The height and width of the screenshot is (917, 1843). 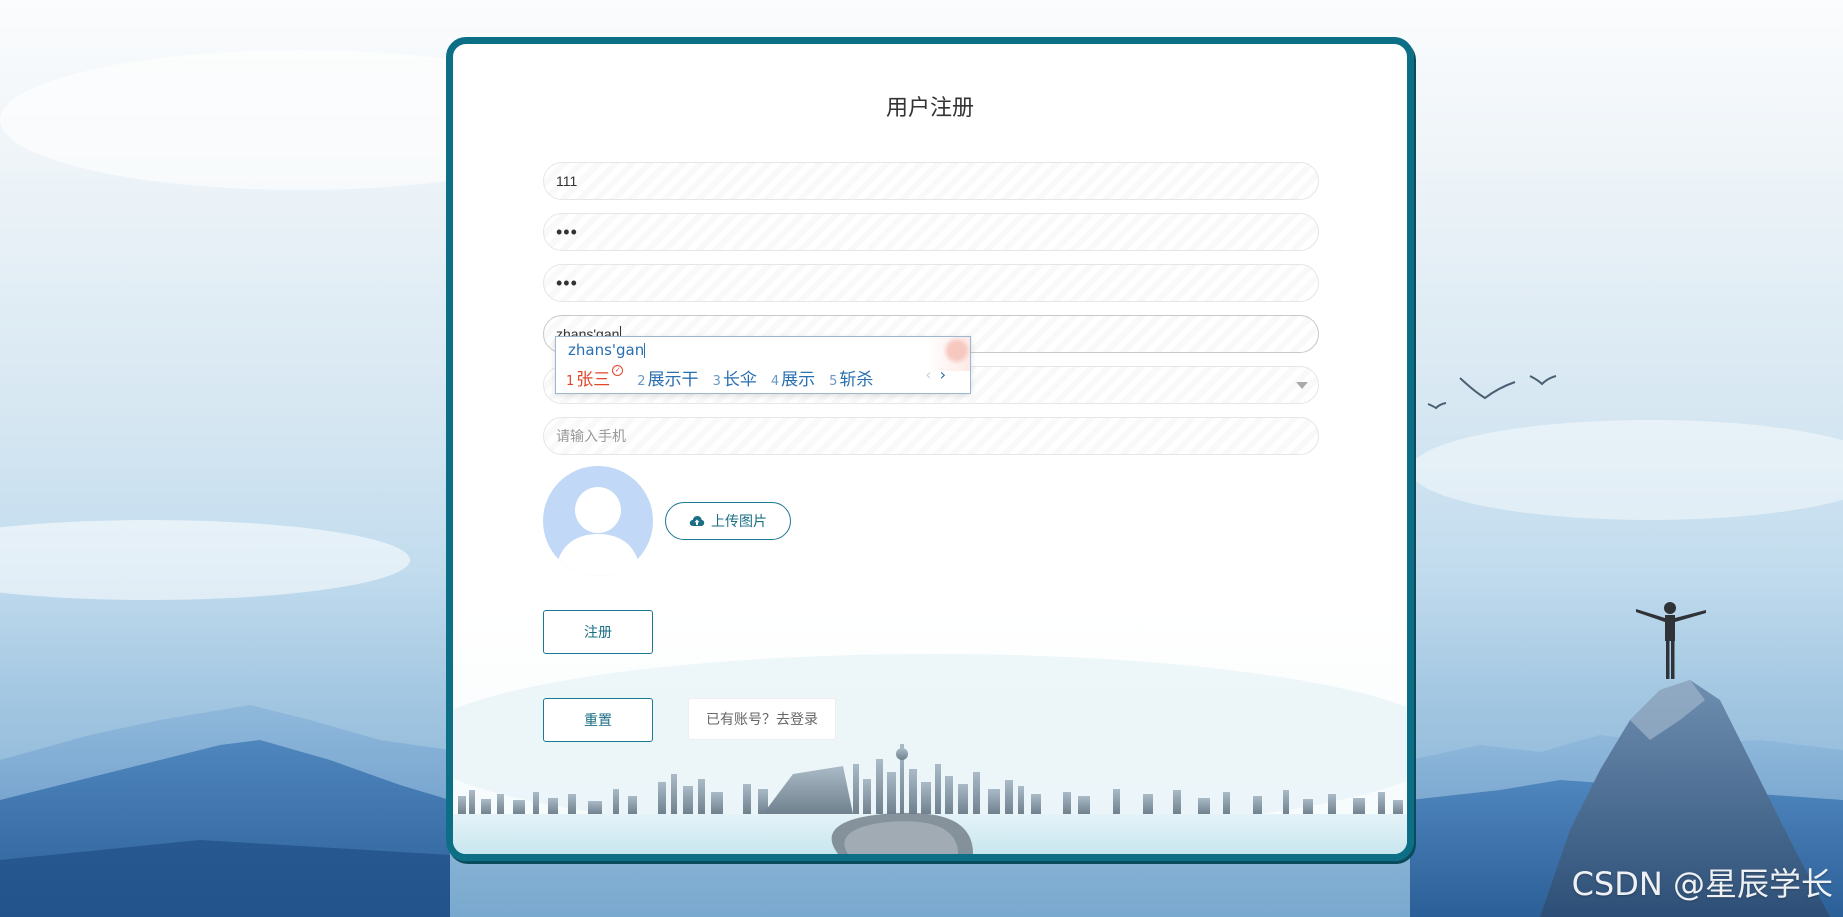 I want to click on ime-candidate-1: 1 张三 ✓, so click(x=595, y=377).